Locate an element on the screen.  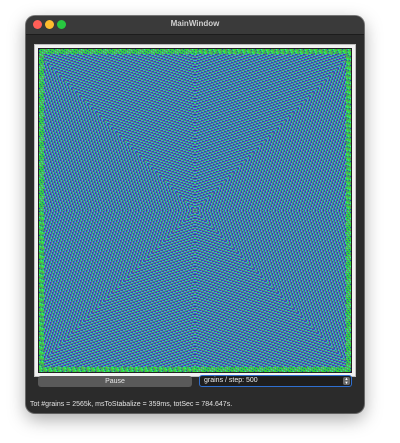
grains-per-step-spinbox: grains / step: 500 ▲ ▼ is located at coordinates (275, 381).